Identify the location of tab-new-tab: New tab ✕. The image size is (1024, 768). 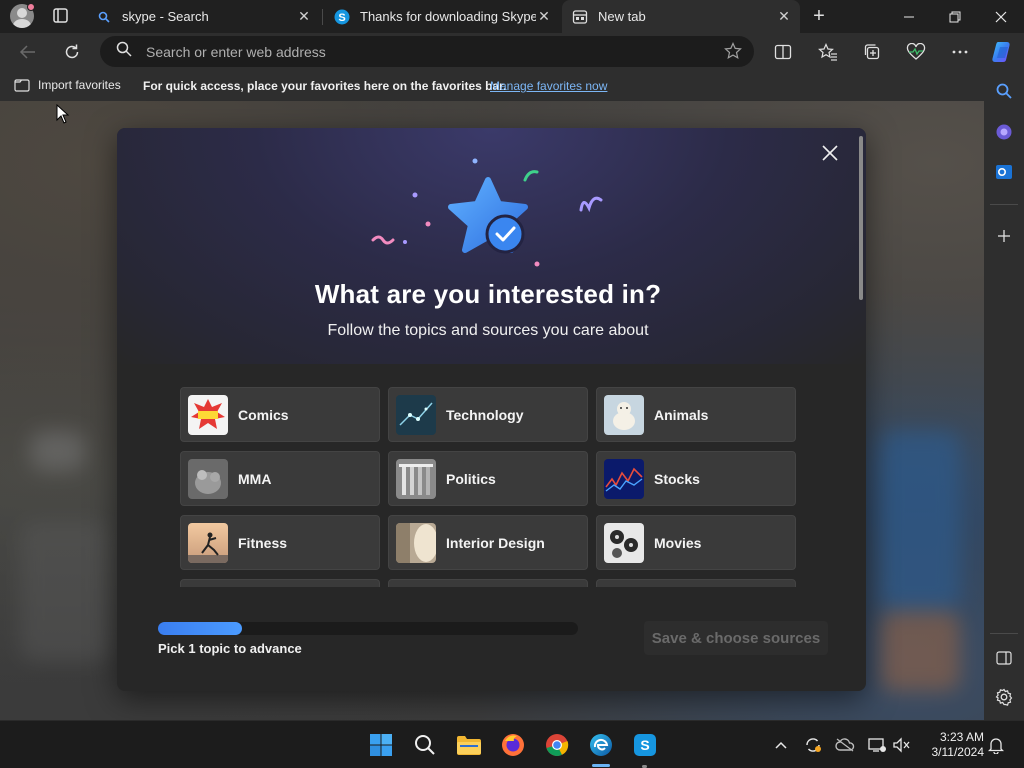
(681, 16).